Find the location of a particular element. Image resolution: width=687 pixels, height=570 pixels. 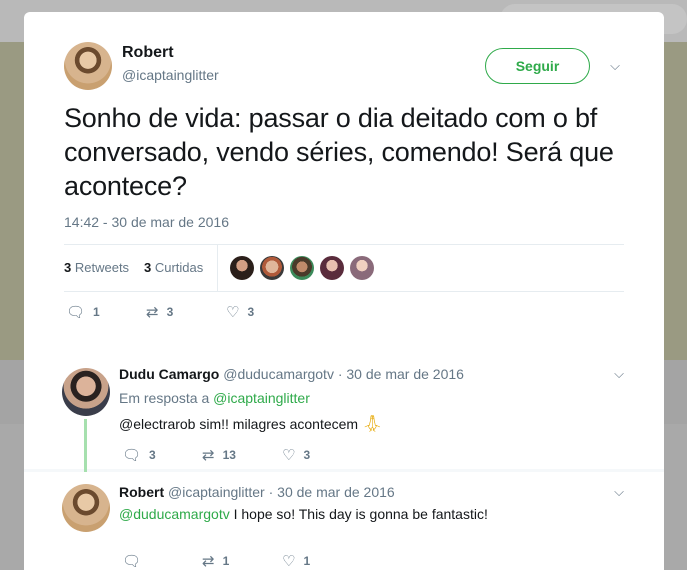

reply-mention: @duducamargotv is located at coordinates (174, 514).